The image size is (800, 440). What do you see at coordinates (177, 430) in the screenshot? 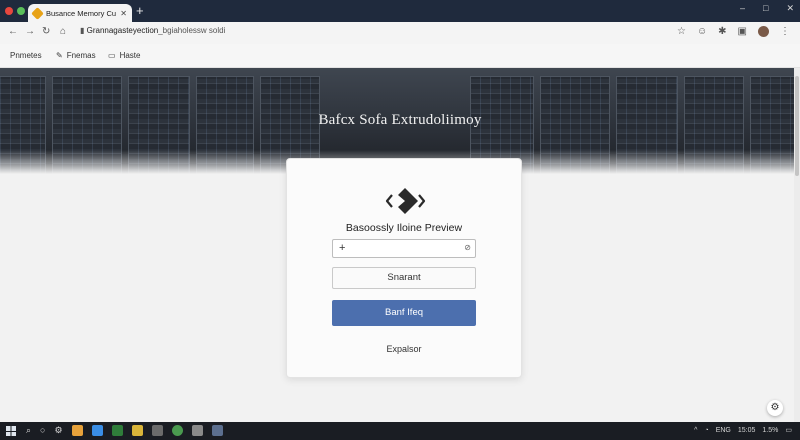
I see `chrome-icon` at bounding box center [177, 430].